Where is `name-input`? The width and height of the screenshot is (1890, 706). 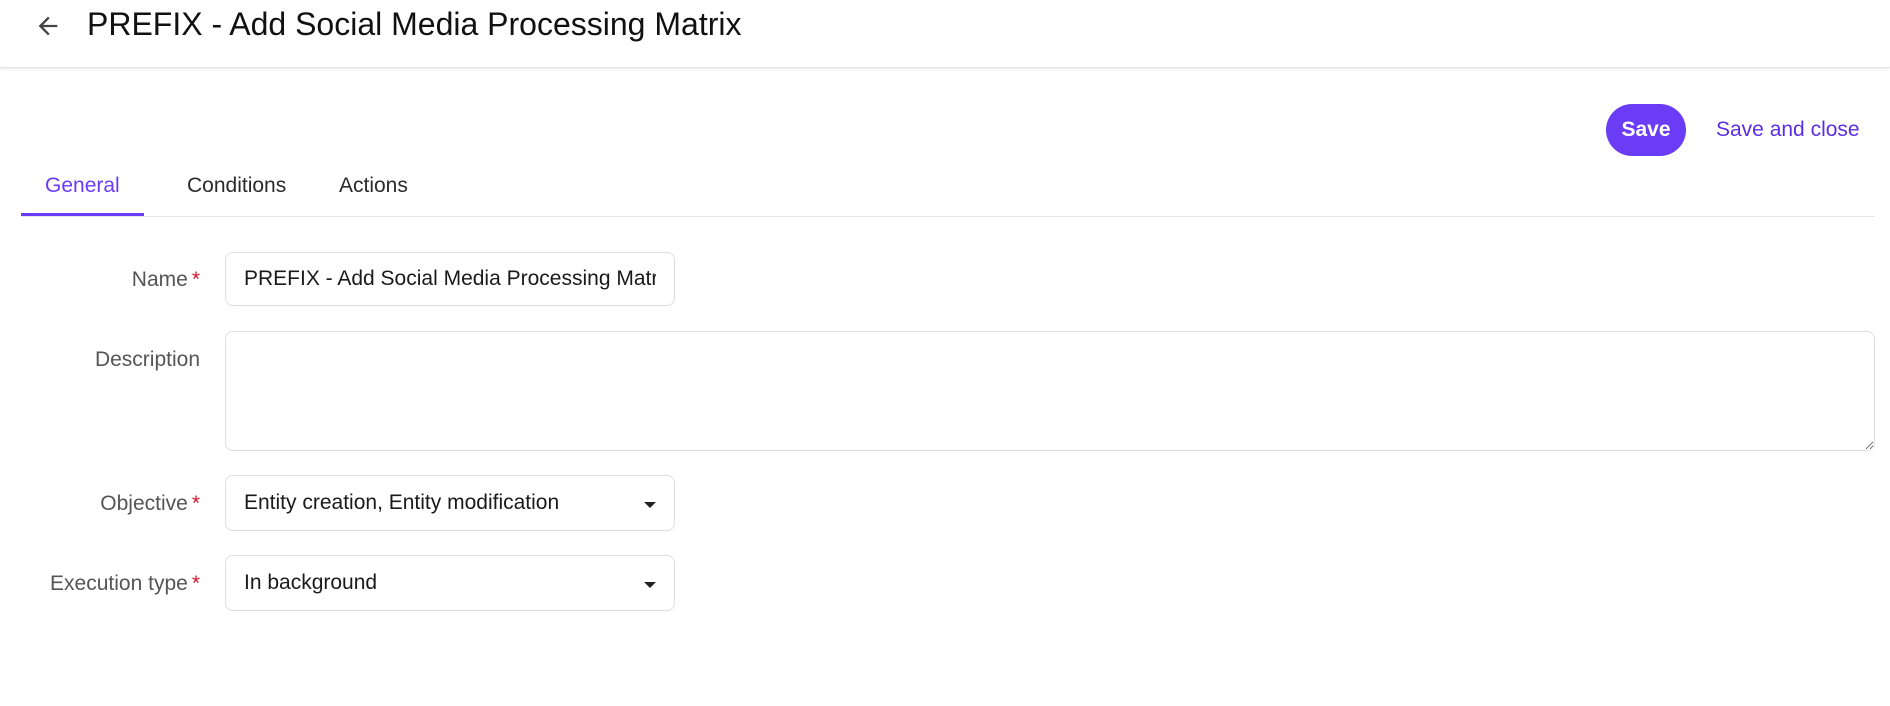 name-input is located at coordinates (450, 279).